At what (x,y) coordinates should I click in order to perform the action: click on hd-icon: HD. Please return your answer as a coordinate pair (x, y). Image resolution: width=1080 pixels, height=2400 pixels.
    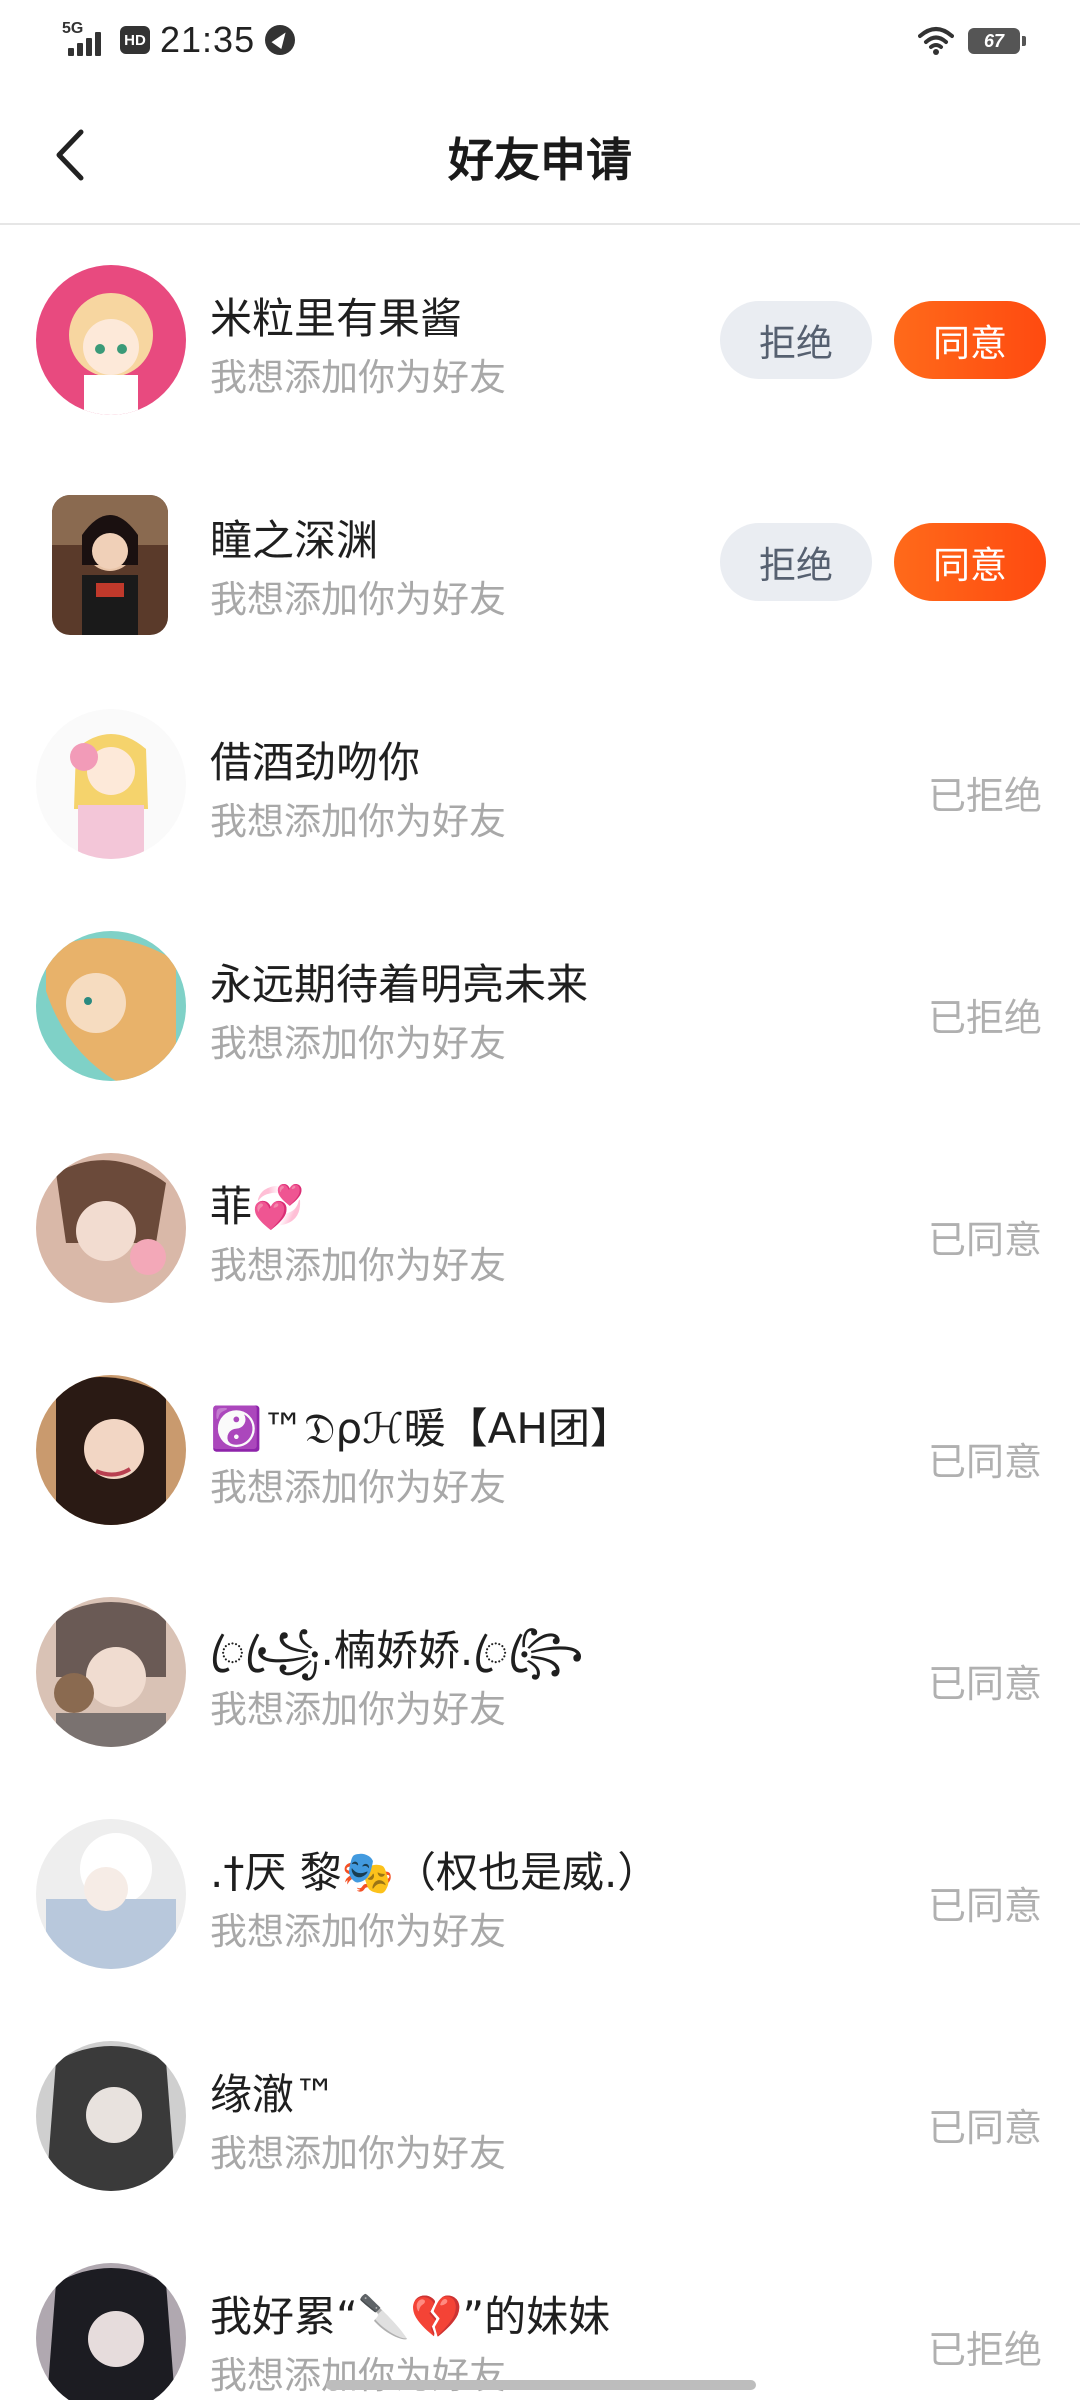
    Looking at the image, I should click on (135, 40).